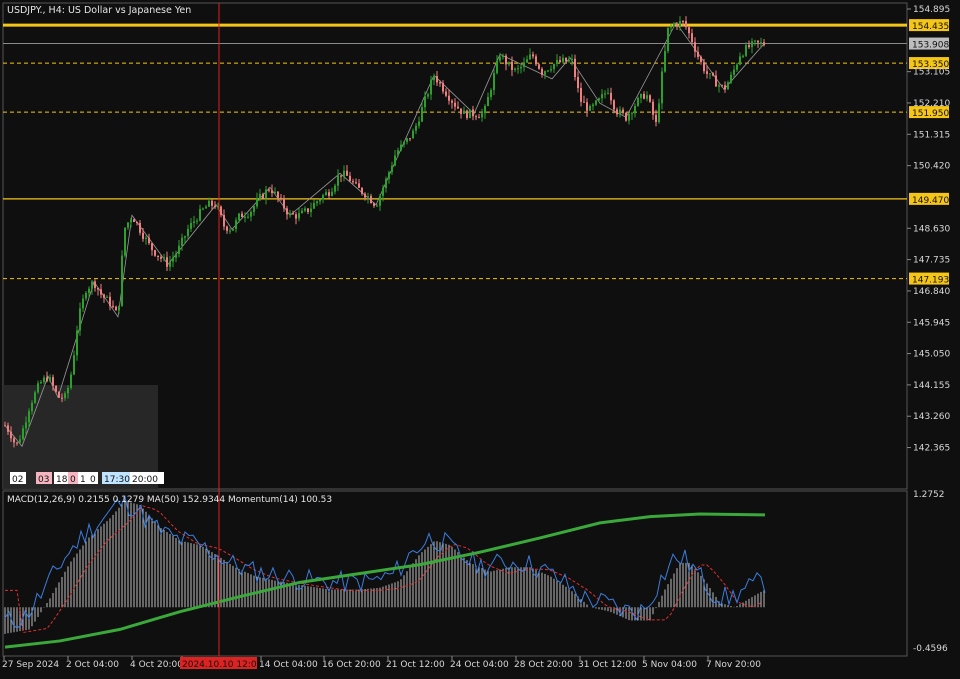 The image size is (960, 679). I want to click on price-axis-label: 142.365, so click(931, 449).